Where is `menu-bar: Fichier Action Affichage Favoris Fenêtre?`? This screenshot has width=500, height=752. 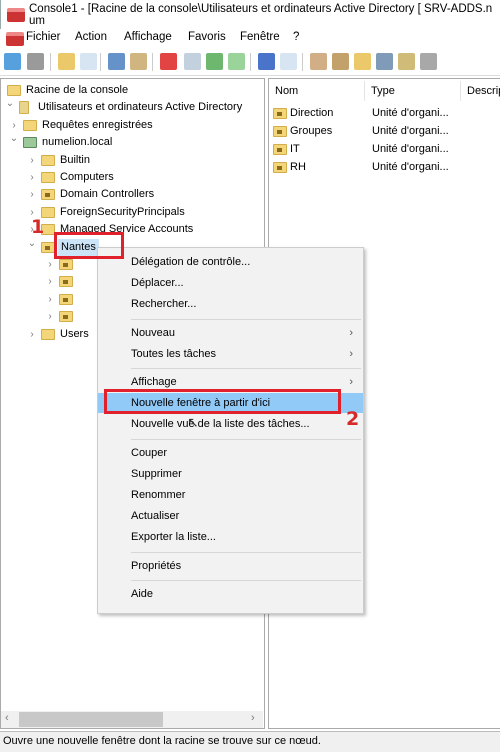 menu-bar: Fichier Action Affichage Favoris Fenêtre? is located at coordinates (250, 38).